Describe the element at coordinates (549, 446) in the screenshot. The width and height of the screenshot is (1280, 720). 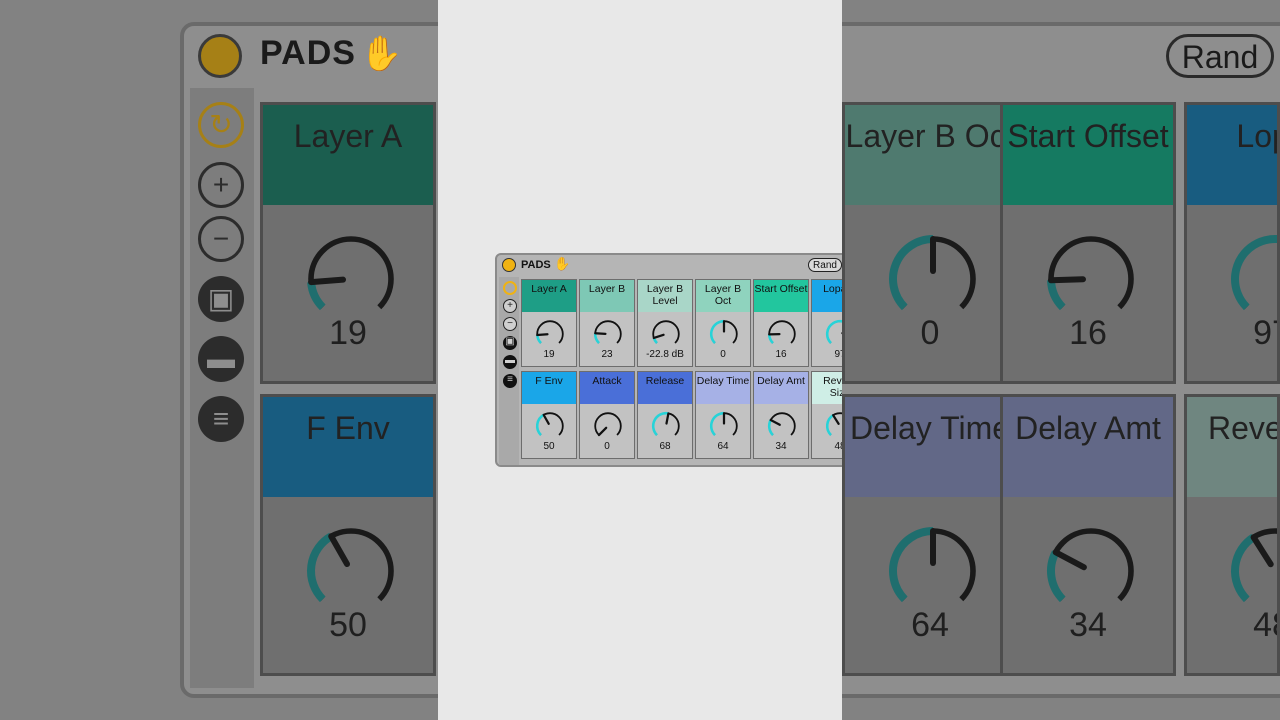
I see `pad-value: 50` at that location.